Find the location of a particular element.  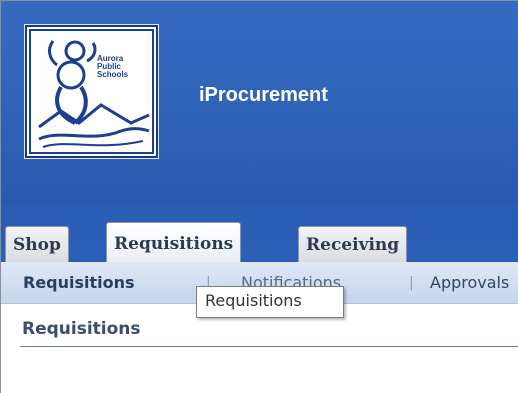

main-tab-bar: Shop Requisitions Receiving is located at coordinates (259, 234).